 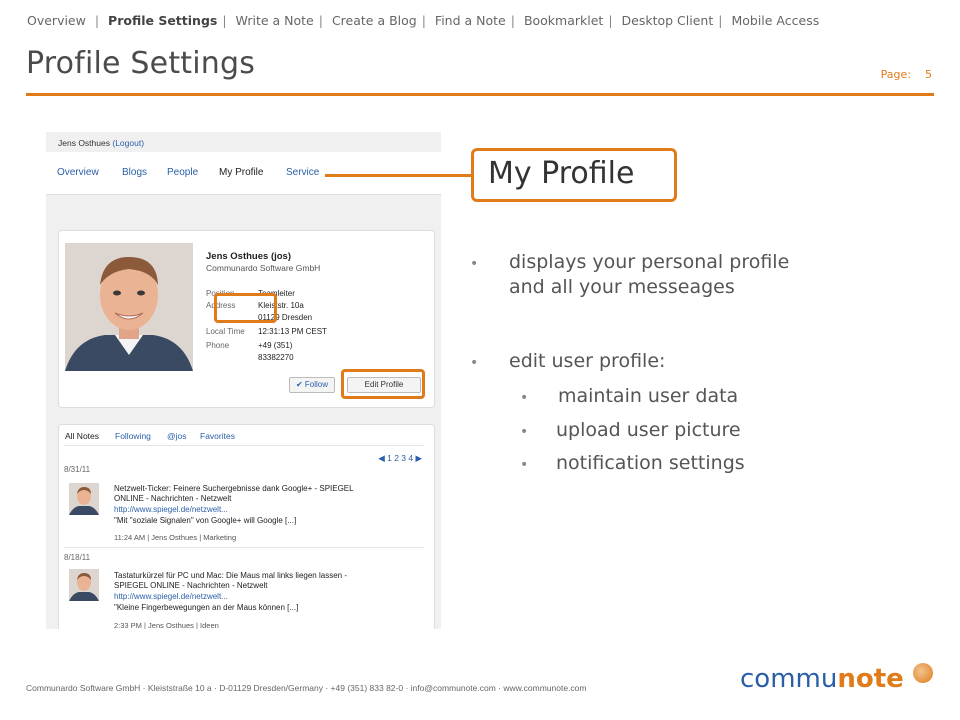 What do you see at coordinates (622, 287) in the screenshot?
I see `bullet-1-line2: and all your messeages` at bounding box center [622, 287].